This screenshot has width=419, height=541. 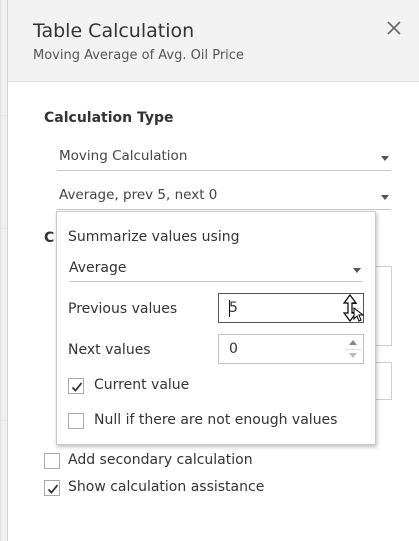 What do you see at coordinates (224, 158) in the screenshot?
I see `calculation-type-select: Moving Calculation` at bounding box center [224, 158].